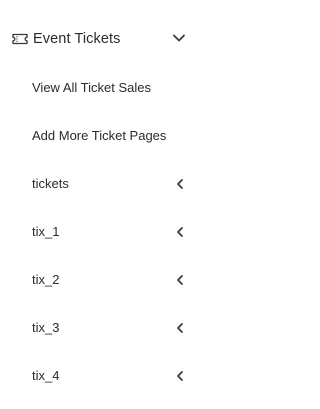 This screenshot has width=320, height=409. I want to click on menu-item-label: tix_1, so click(46, 231).